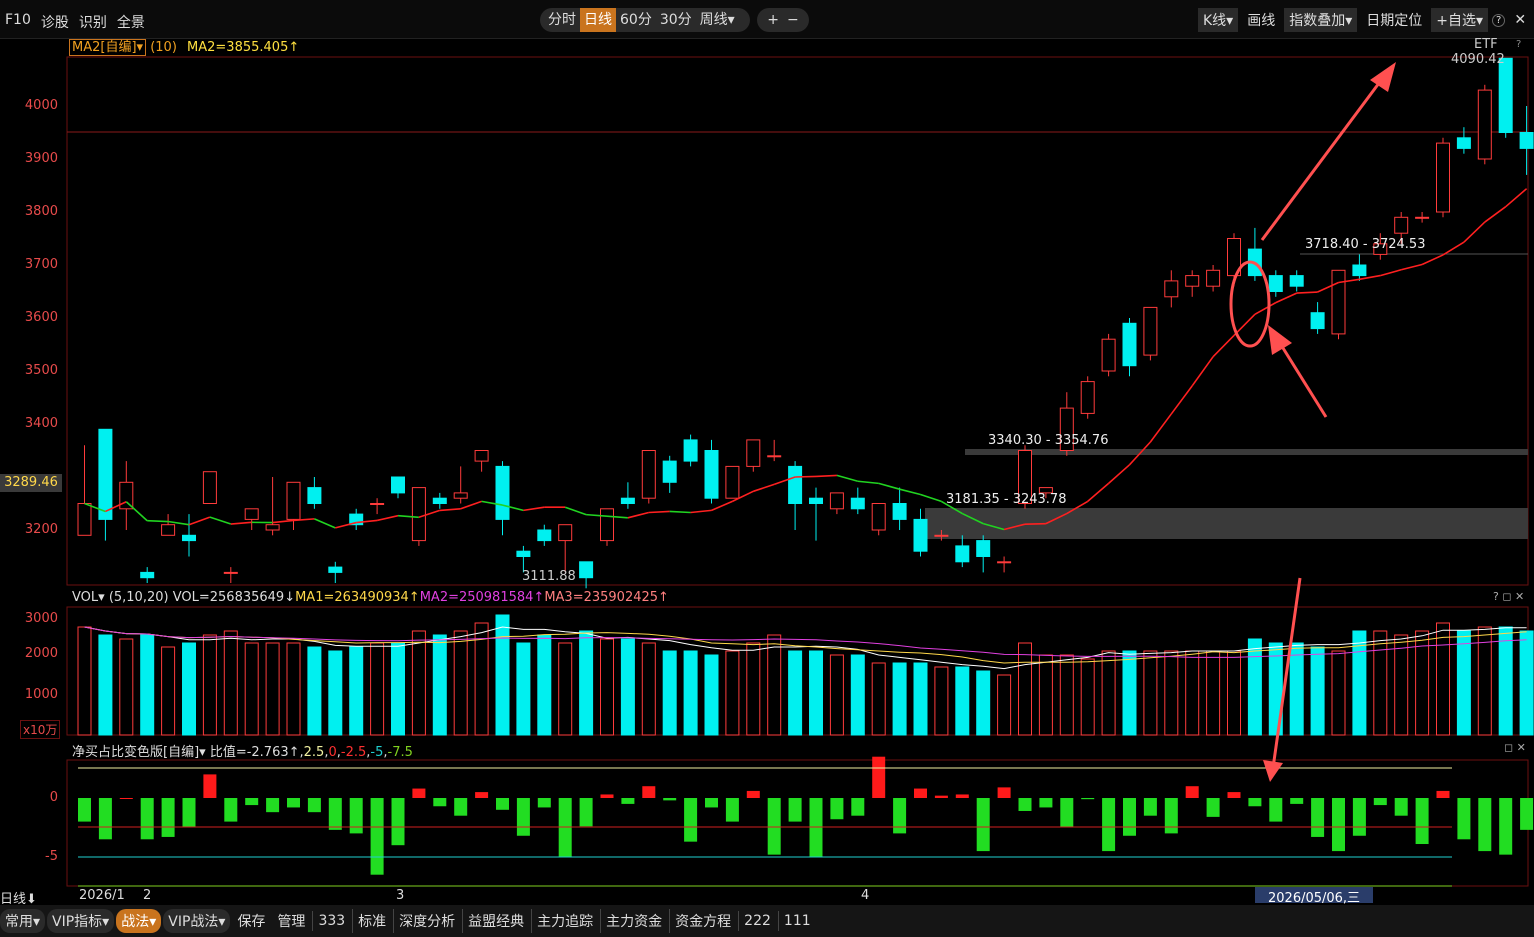  I want to click on strategy-dropdown: 战法▾, so click(139, 921).